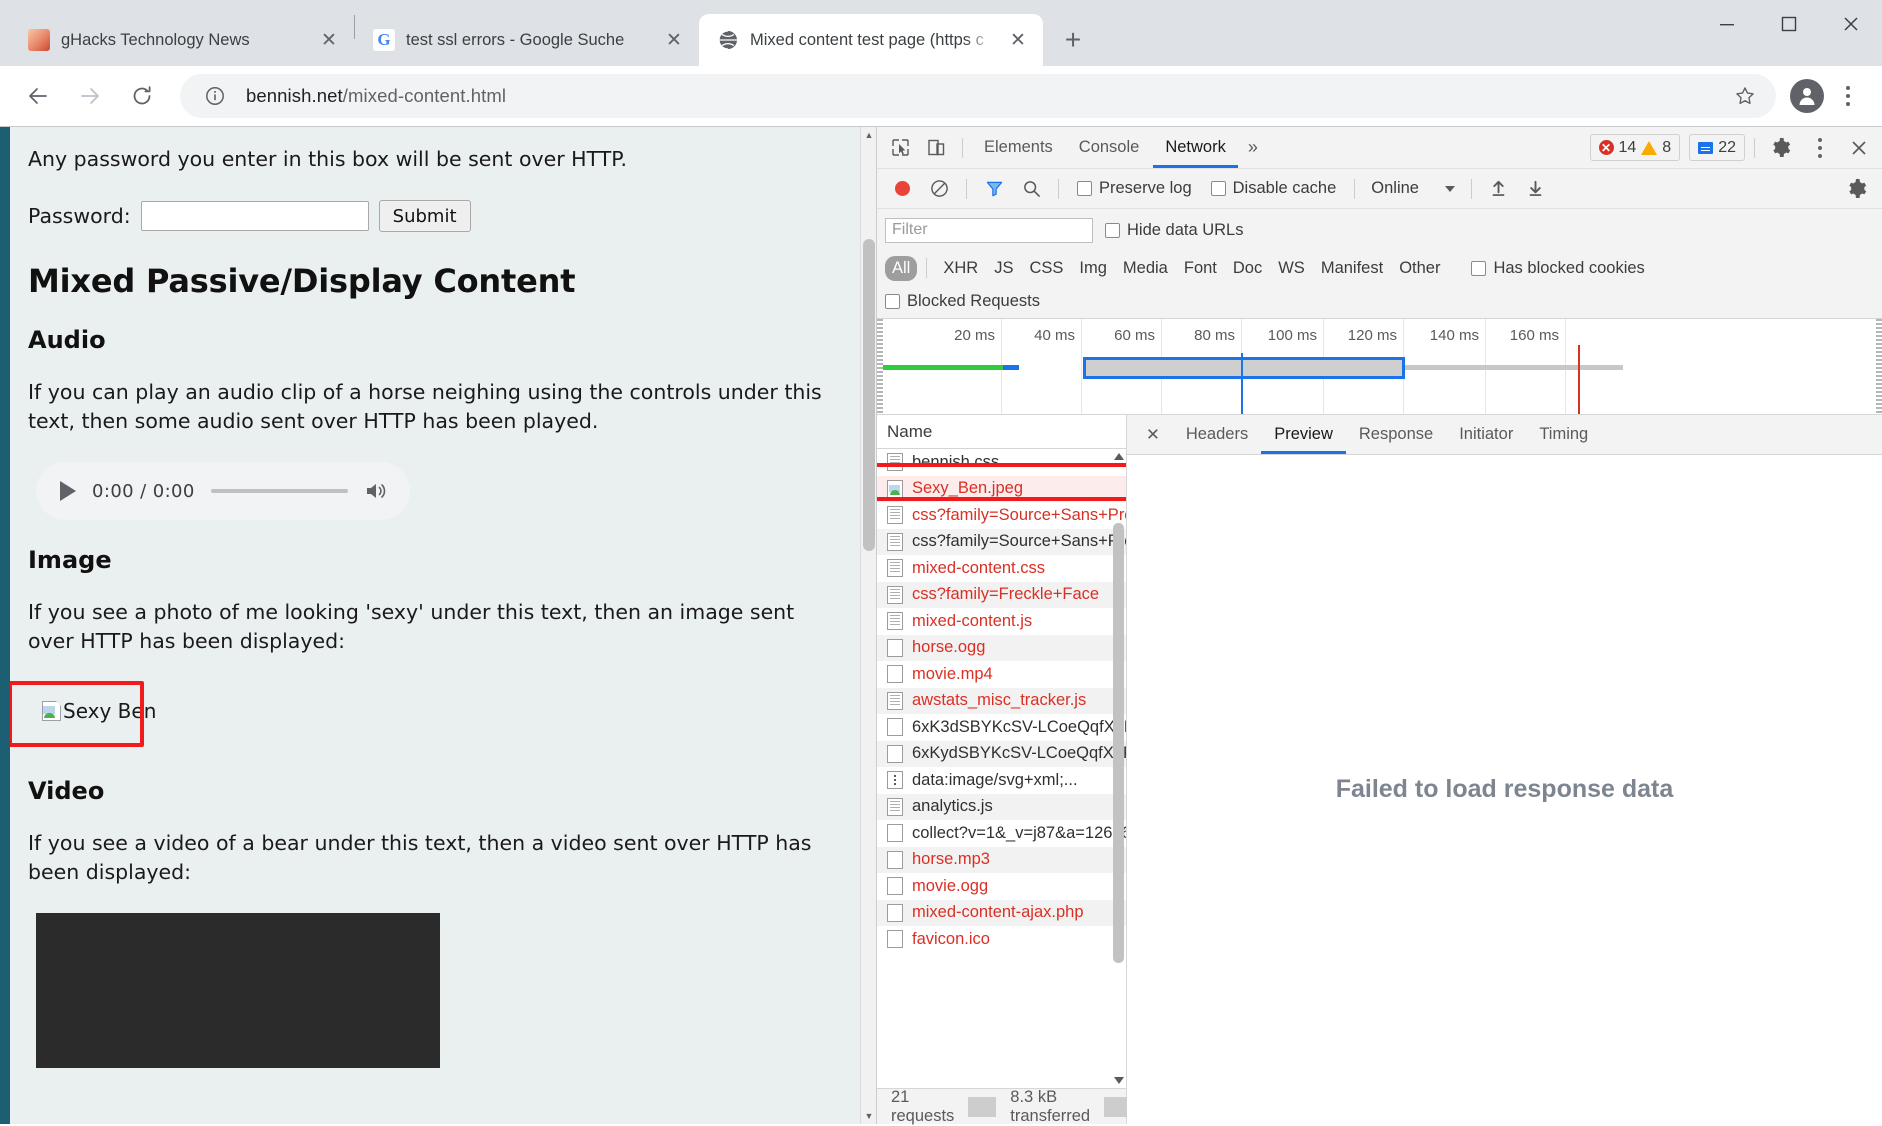 The height and width of the screenshot is (1126, 1882). I want to click on type-filter-css: CSS, so click(1046, 268).